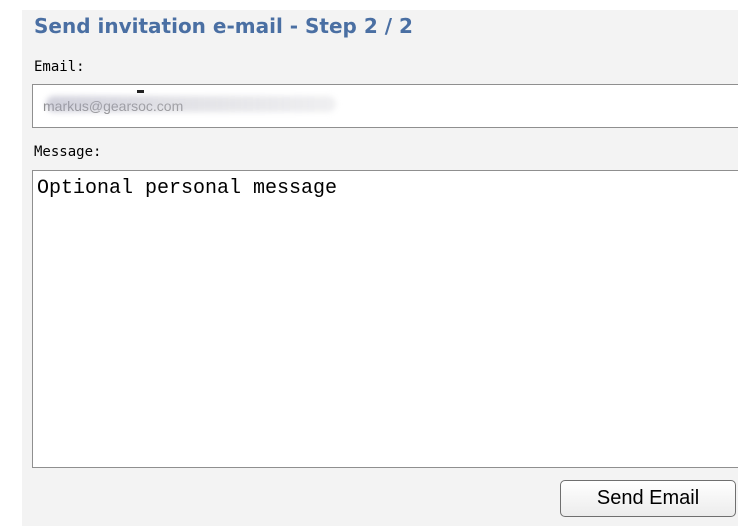  Describe the element at coordinates (68, 152) in the screenshot. I see `message-label: Message:` at that location.